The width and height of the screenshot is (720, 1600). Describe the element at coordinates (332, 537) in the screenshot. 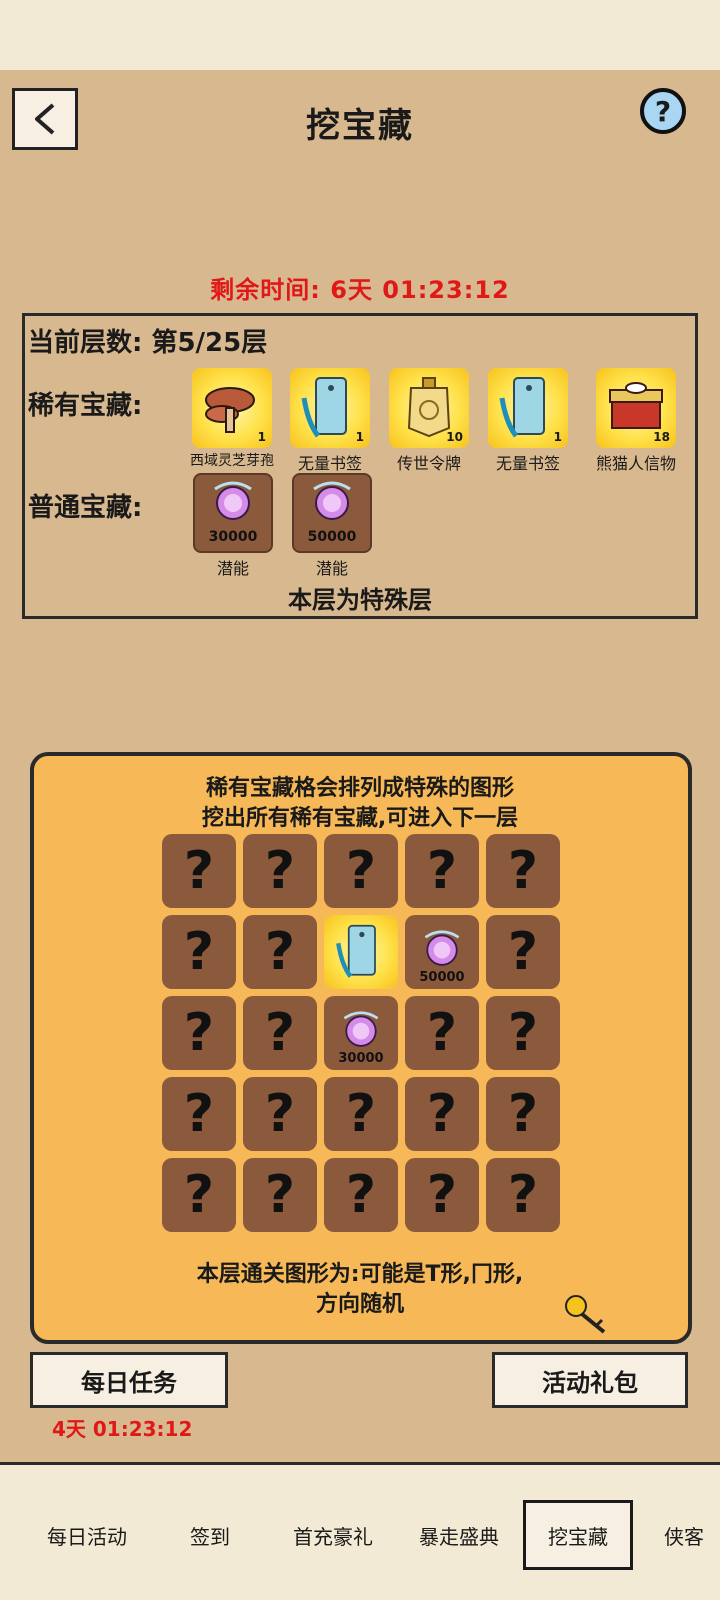

I see `normal-item-count: 50000` at that location.